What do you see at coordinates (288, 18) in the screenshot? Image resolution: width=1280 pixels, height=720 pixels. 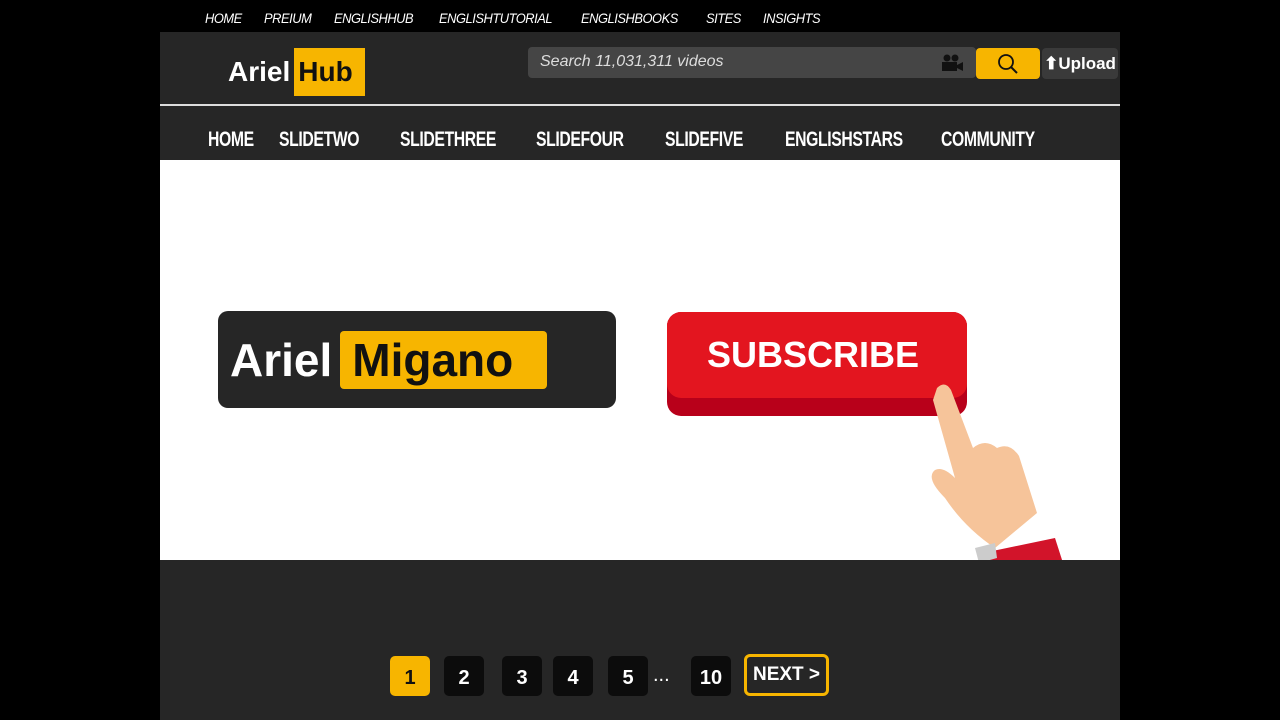 I see `top-nav-preium: PREIUM` at bounding box center [288, 18].